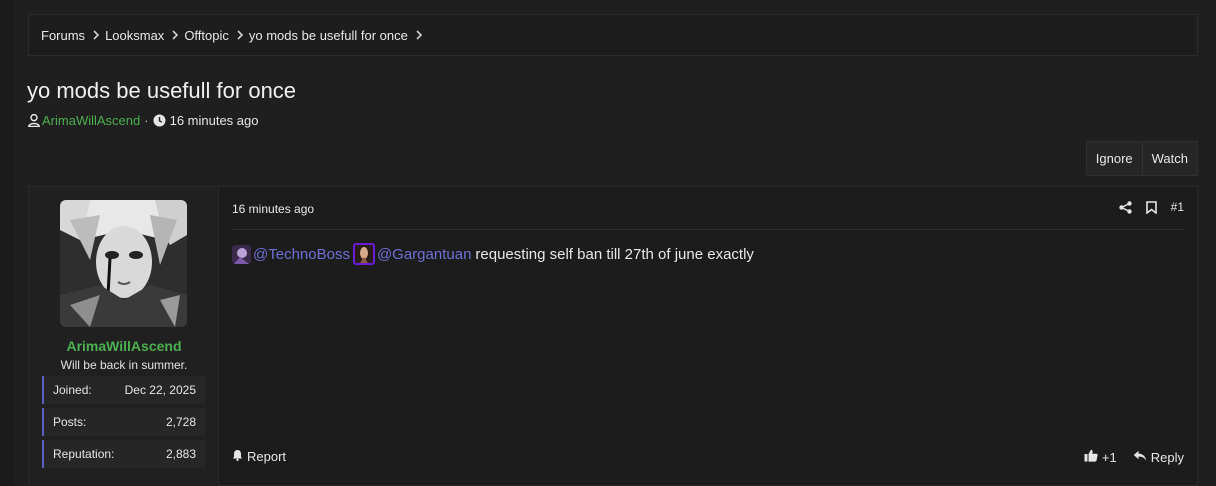 Image resolution: width=1216 pixels, height=486 pixels. Describe the element at coordinates (273, 209) in the screenshot. I see `post-date: 16 minutes ago` at that location.